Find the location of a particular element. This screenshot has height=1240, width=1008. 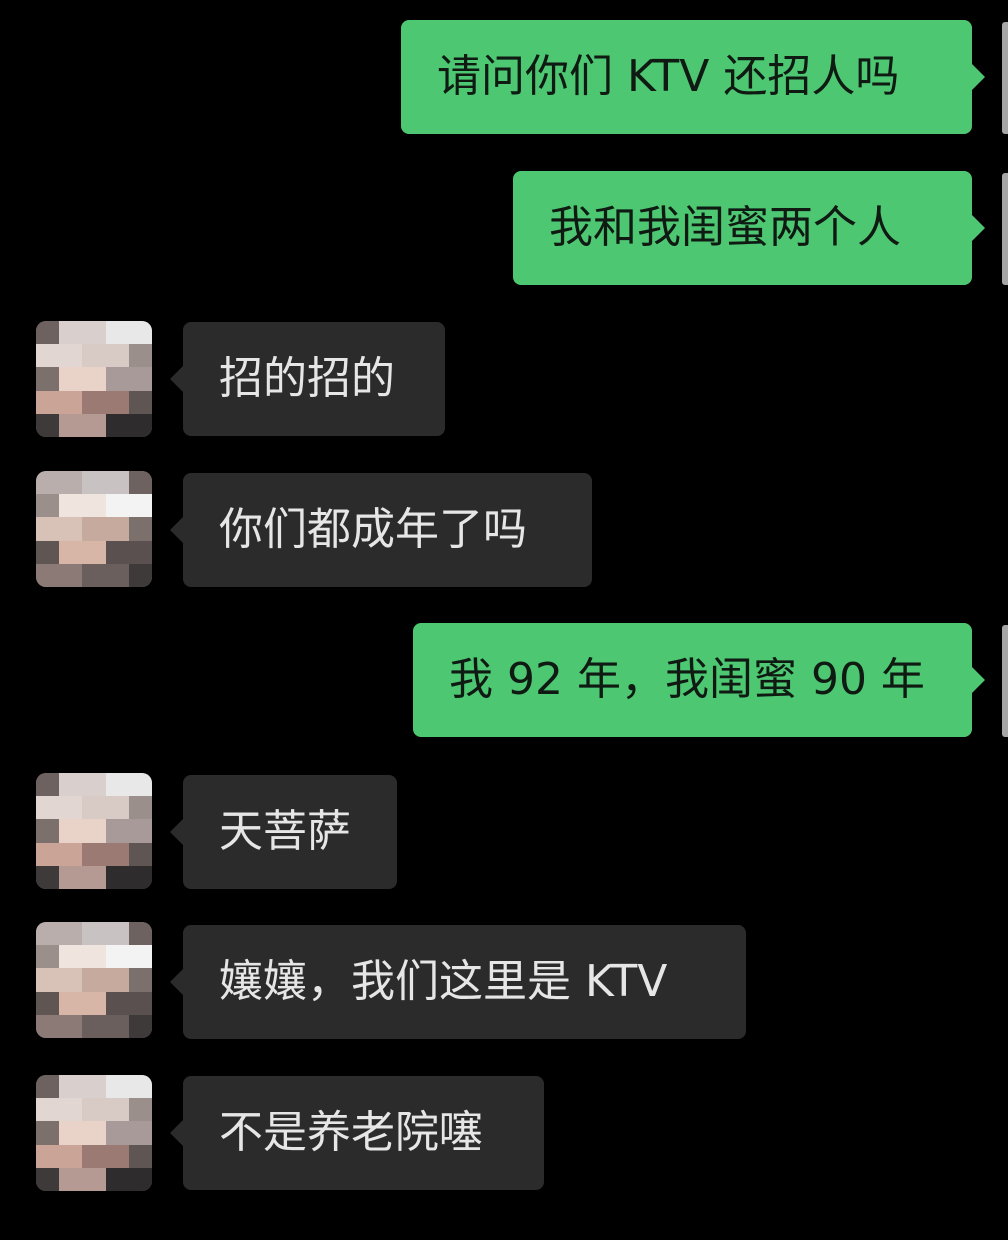

outgoing-message-bubble: 我 92 年，我闺蜜 90 年 is located at coordinates (699, 680).